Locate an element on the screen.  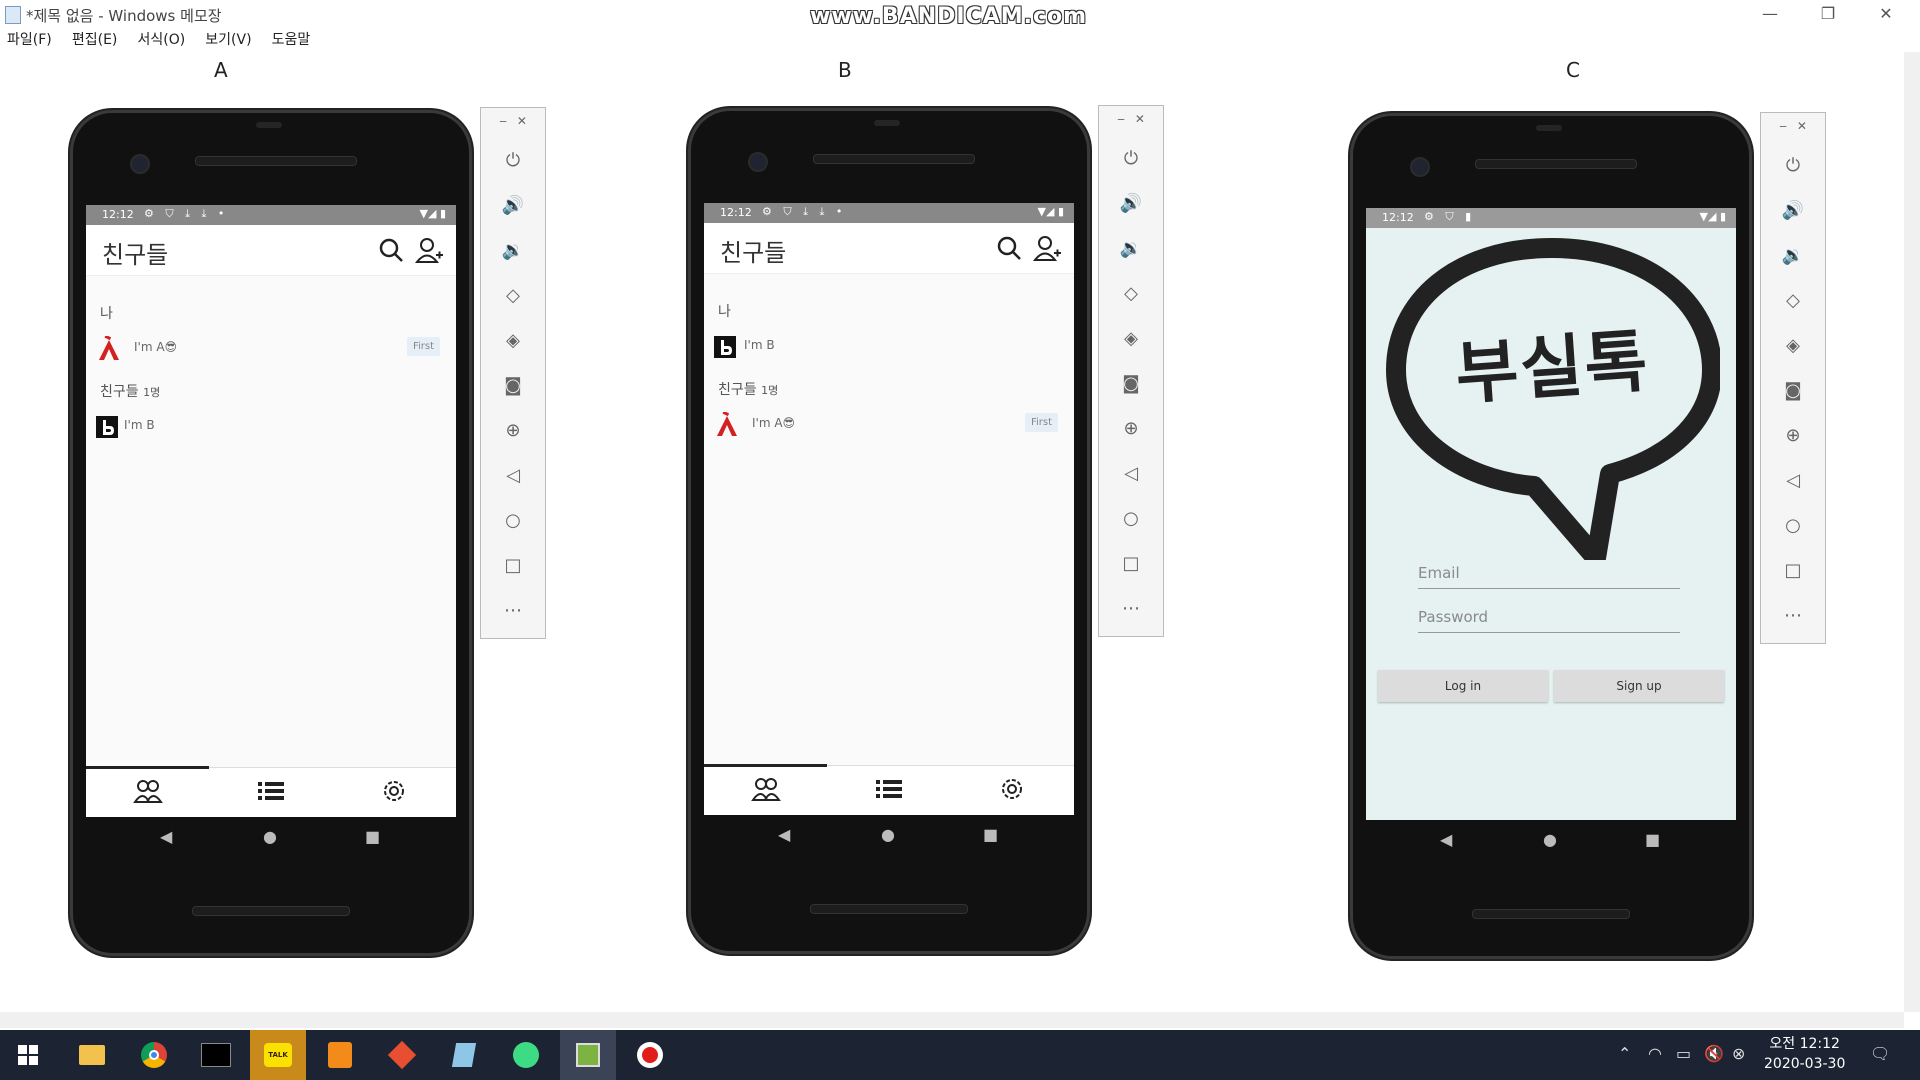
minimize-button: — is located at coordinates (1770, 14).